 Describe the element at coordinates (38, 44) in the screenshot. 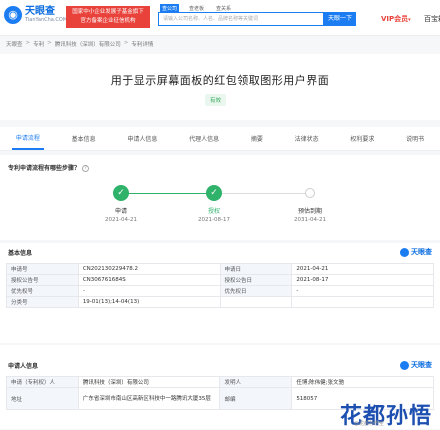

I see `breadcrumb-patent: 专利` at that location.